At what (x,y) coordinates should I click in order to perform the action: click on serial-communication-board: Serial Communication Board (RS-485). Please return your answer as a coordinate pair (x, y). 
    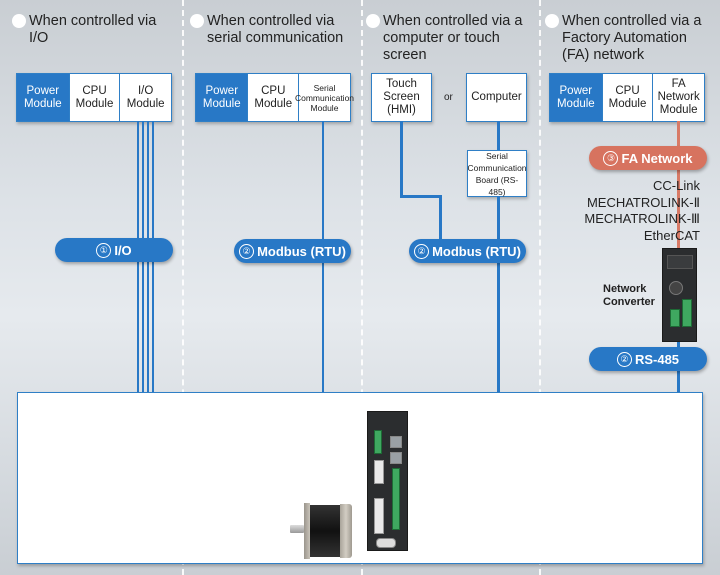
    Looking at the image, I should click on (497, 173).